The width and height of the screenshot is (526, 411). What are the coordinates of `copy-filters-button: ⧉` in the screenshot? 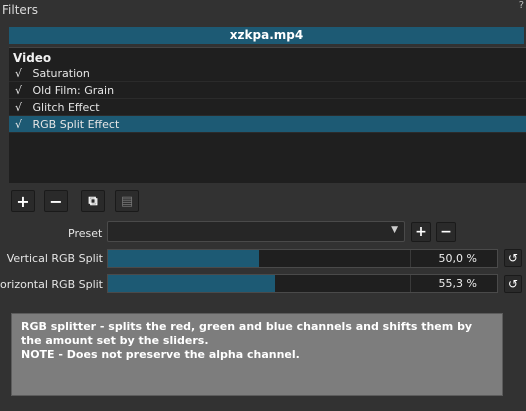 It's located at (93, 201).